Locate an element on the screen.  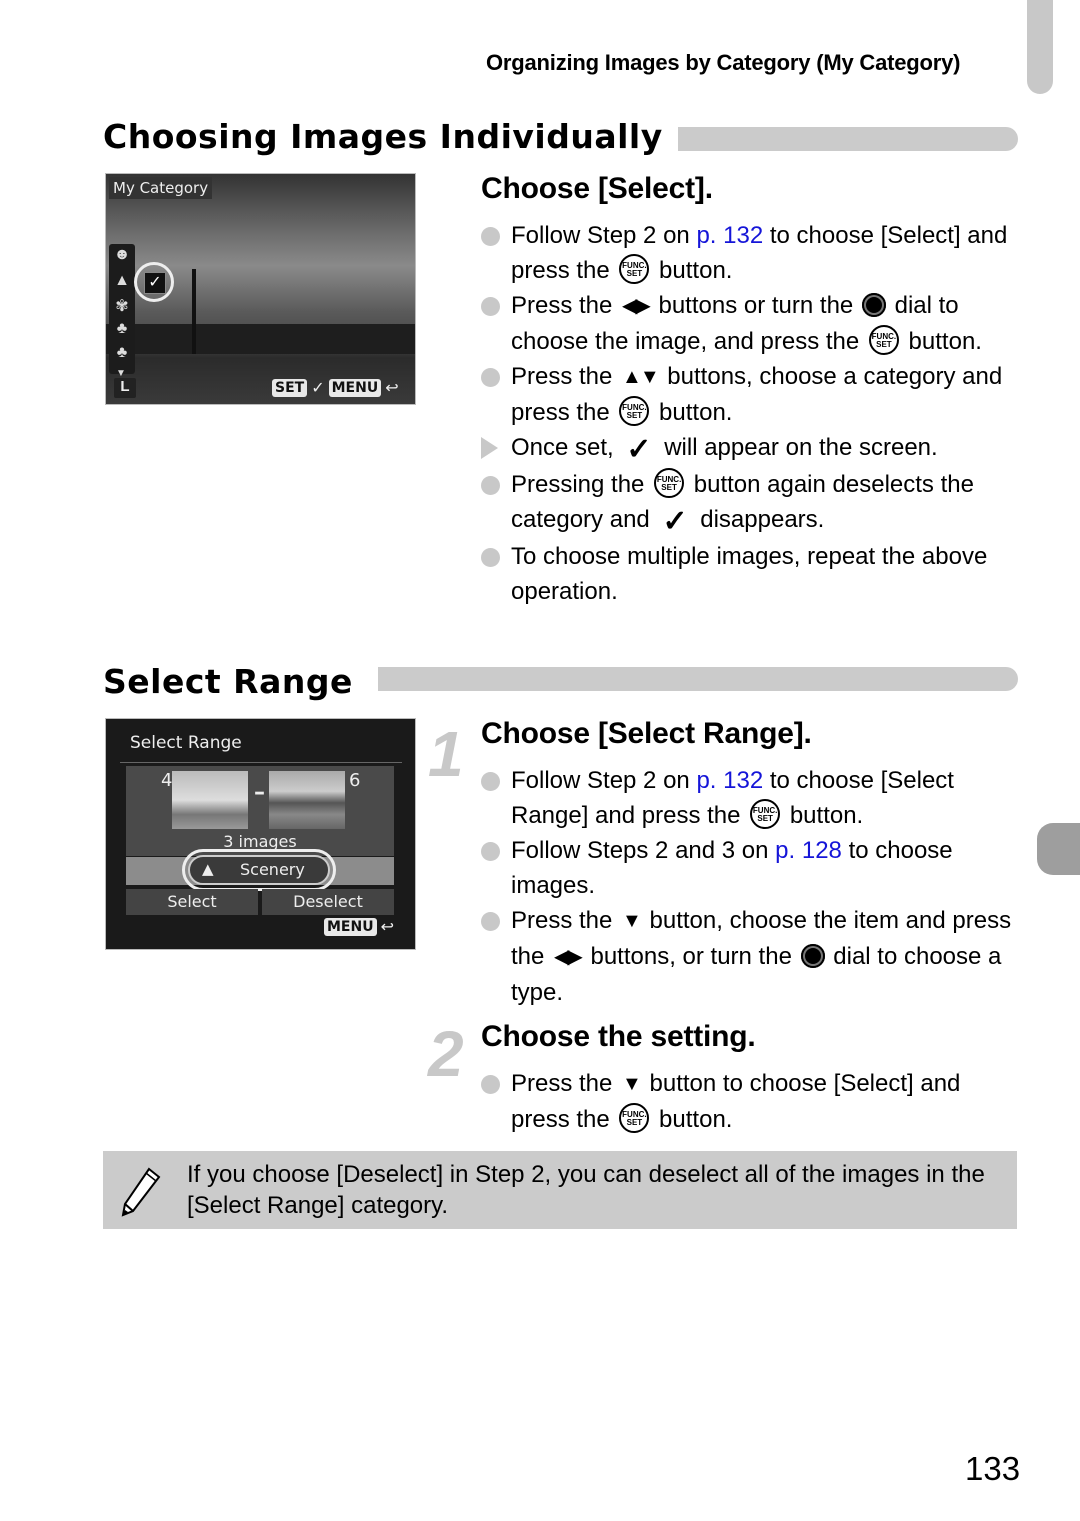
up-down-buttons-icon: ▲▼ is located at coordinates (641, 377).